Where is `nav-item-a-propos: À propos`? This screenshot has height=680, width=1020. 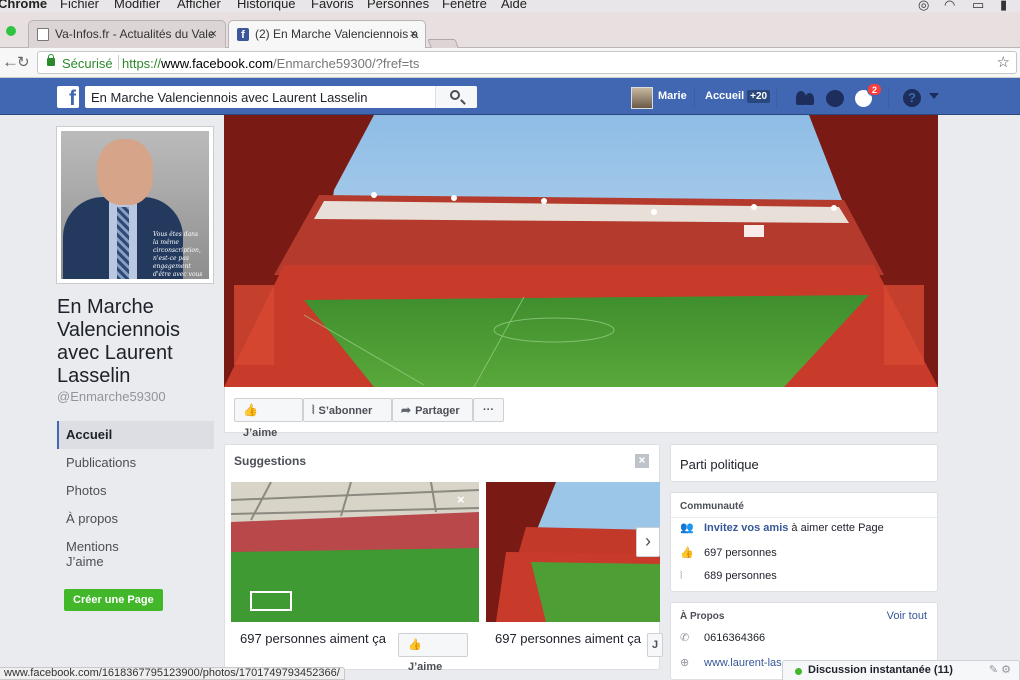
nav-item-a-propos: À propos is located at coordinates (135, 519).